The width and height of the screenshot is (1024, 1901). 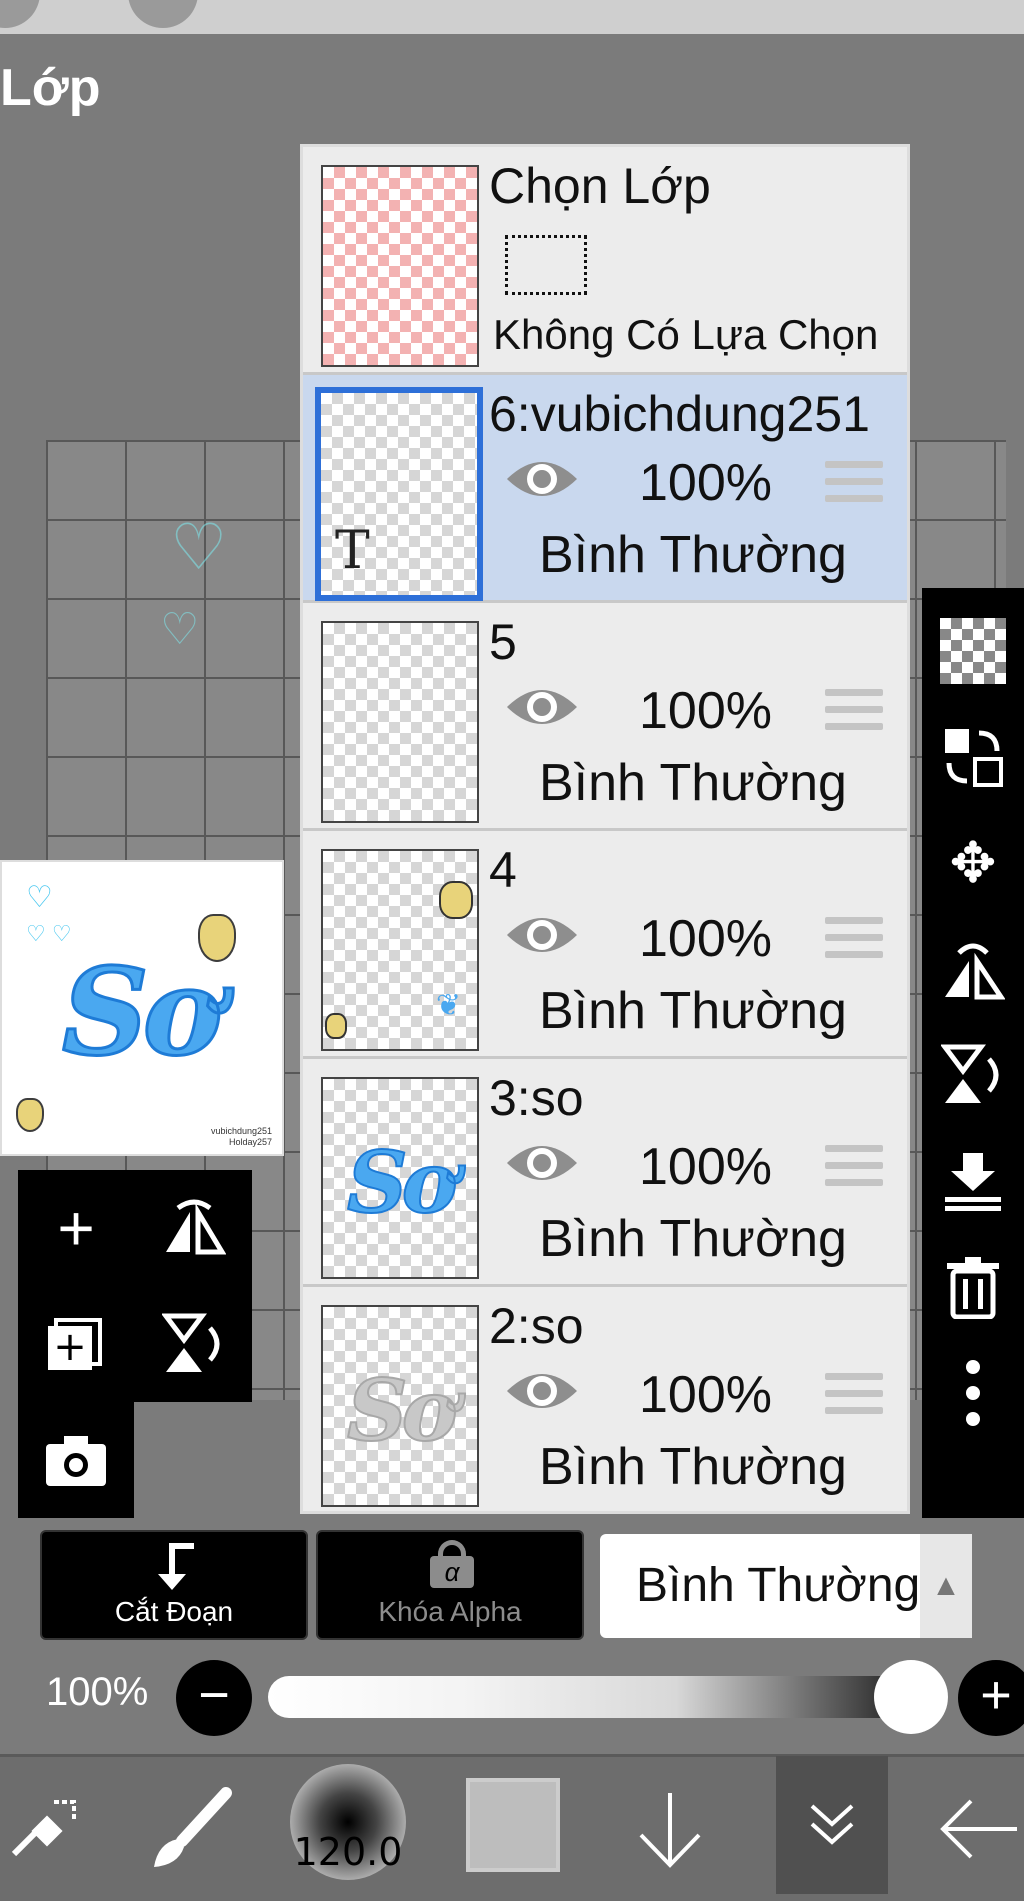 I want to click on clip-arrow-icon, so click(x=176, y=1566).